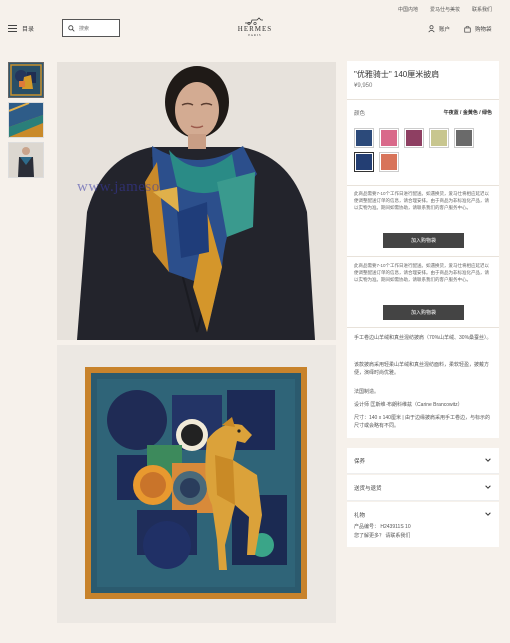 The image size is (510, 643). What do you see at coordinates (422, 369) in the screenshot?
I see `product-description-body: 该款披肩采用轻柔山羊绒和真丝混纺面料，柔软轻盈，披戴方便，演绎时尚优雅。` at bounding box center [422, 369].